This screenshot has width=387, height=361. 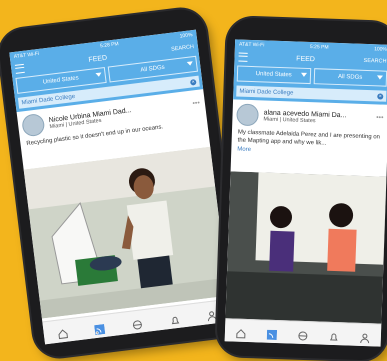 What do you see at coordinates (319, 47) in the screenshot?
I see `time-label: 5:25 PM` at bounding box center [319, 47].